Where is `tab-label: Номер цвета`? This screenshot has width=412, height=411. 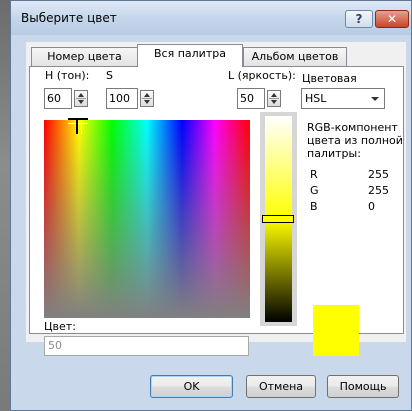 tab-label: Номер цвета is located at coordinates (84, 56).